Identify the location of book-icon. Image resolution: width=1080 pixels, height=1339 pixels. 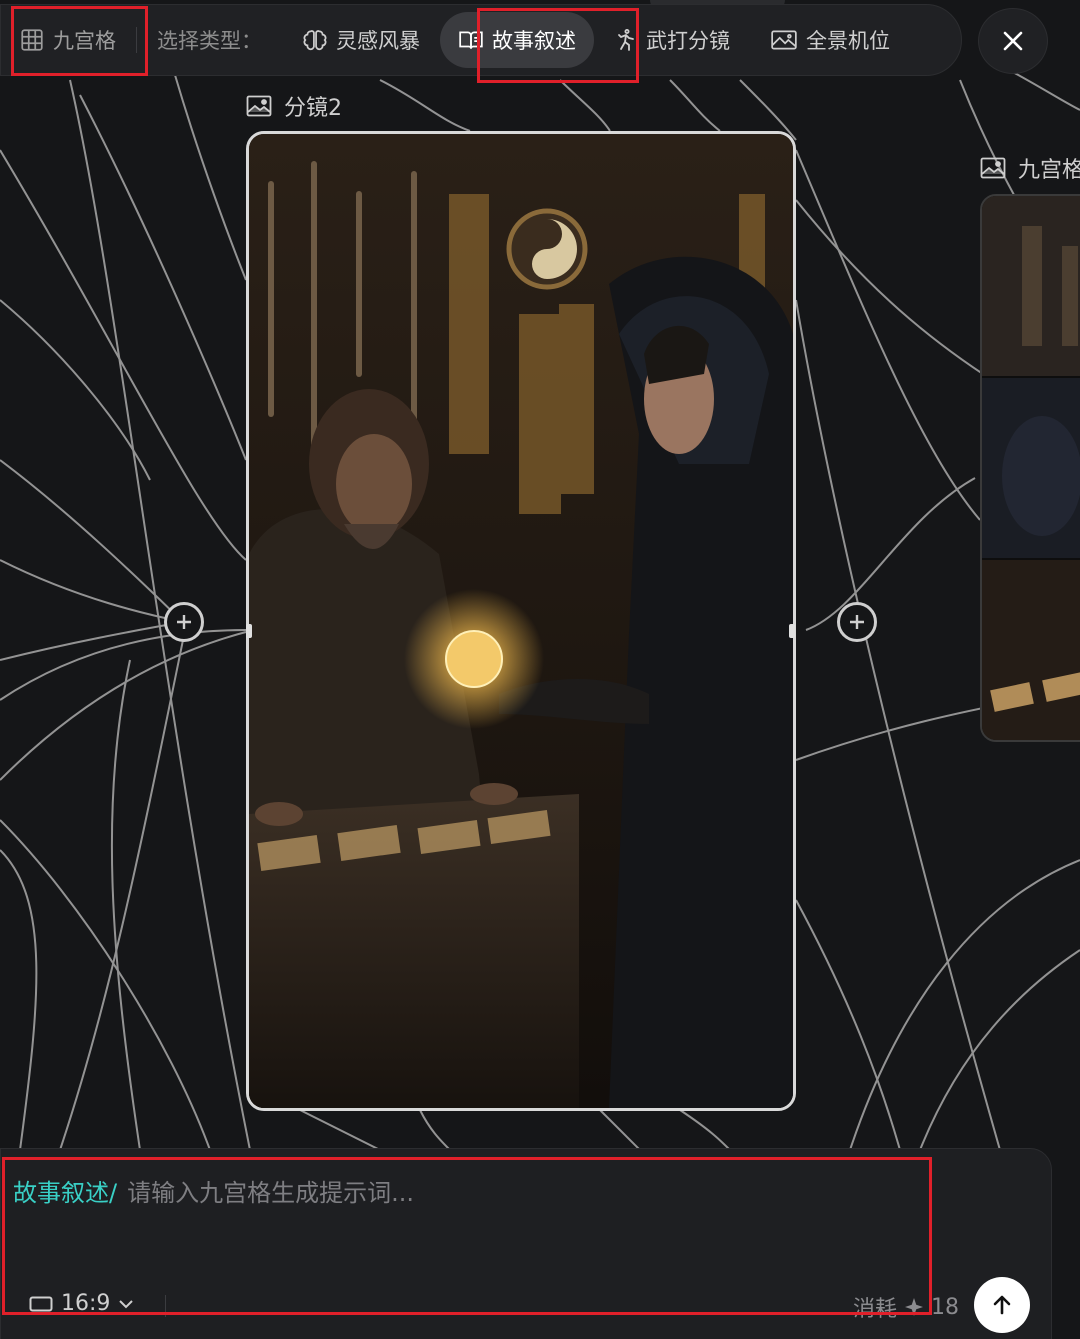
(471, 40).